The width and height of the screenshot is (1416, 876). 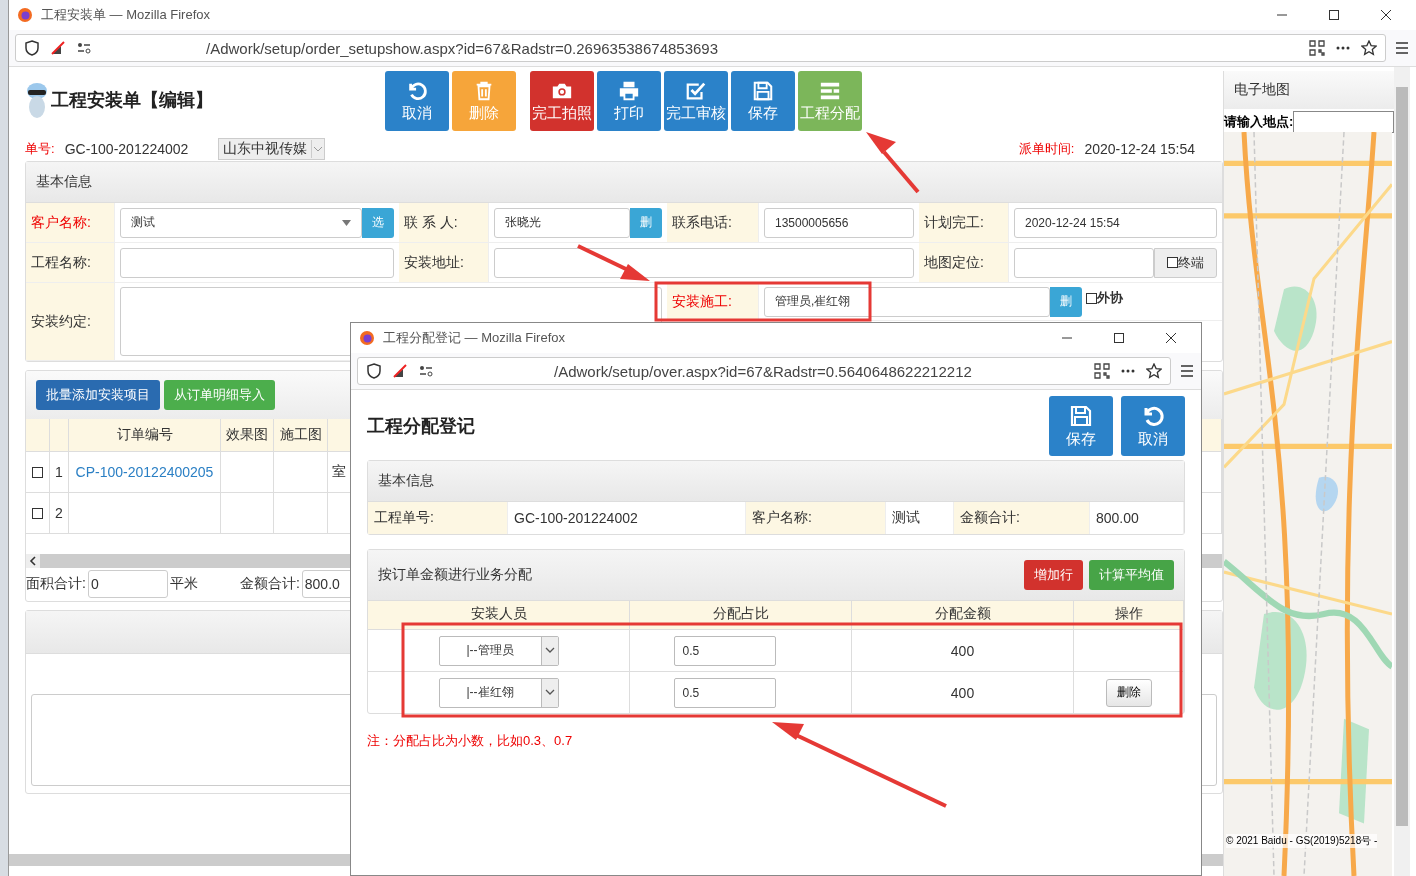 I want to click on printer-icon, so click(x=629, y=90).